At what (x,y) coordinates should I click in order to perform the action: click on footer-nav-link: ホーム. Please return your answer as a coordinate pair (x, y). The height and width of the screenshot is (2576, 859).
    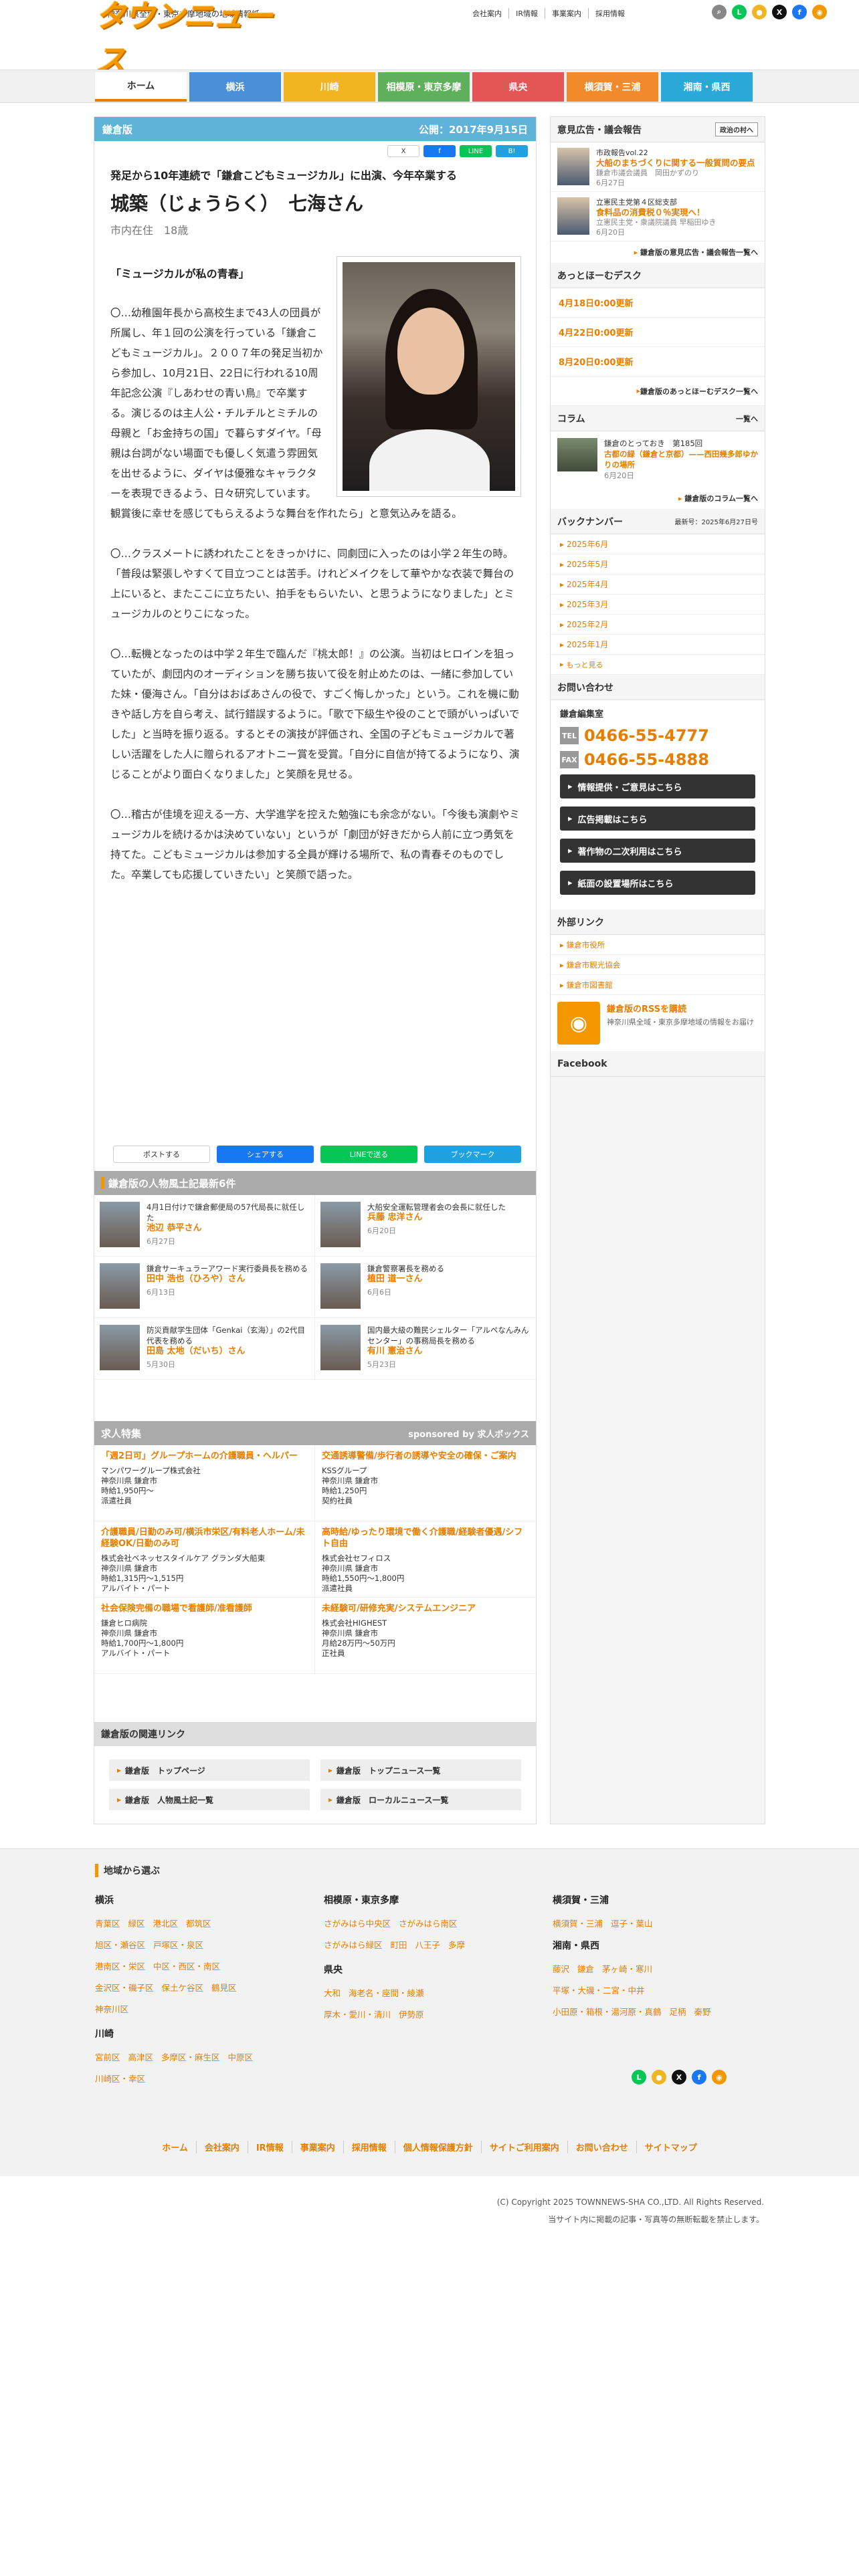
    Looking at the image, I should click on (175, 2147).